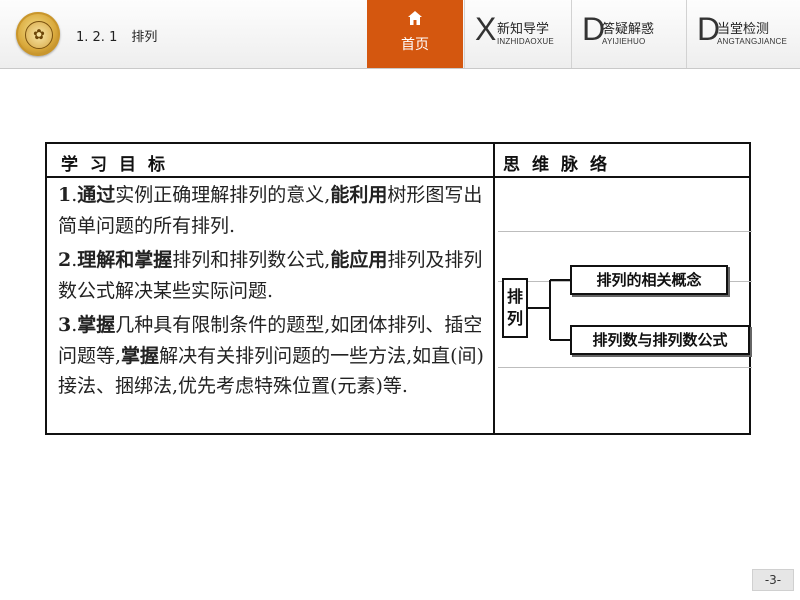 This screenshot has height=600, width=800. I want to click on mind-map-header: 思维脉络, so click(561, 165).